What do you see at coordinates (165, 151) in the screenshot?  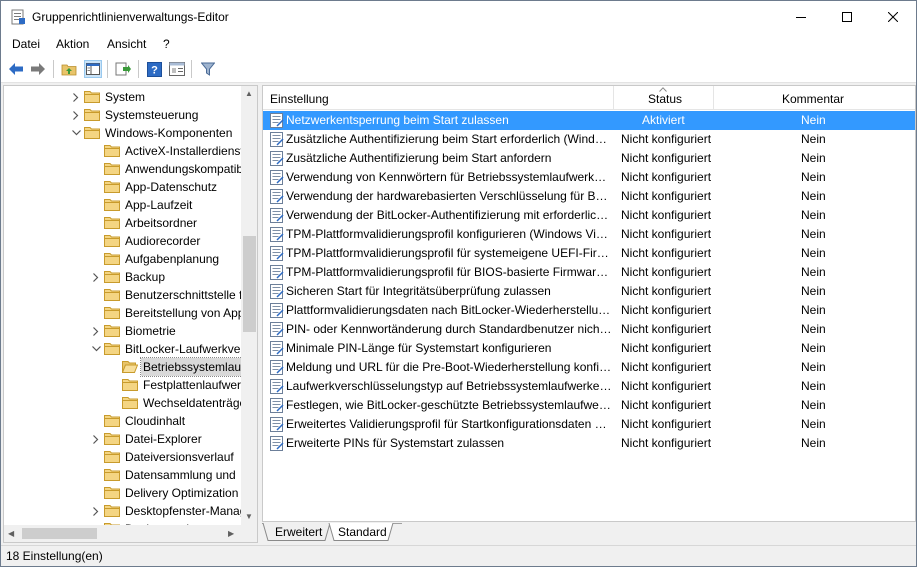 I see `tree-node: ActiveX-Installerdienst` at bounding box center [165, 151].